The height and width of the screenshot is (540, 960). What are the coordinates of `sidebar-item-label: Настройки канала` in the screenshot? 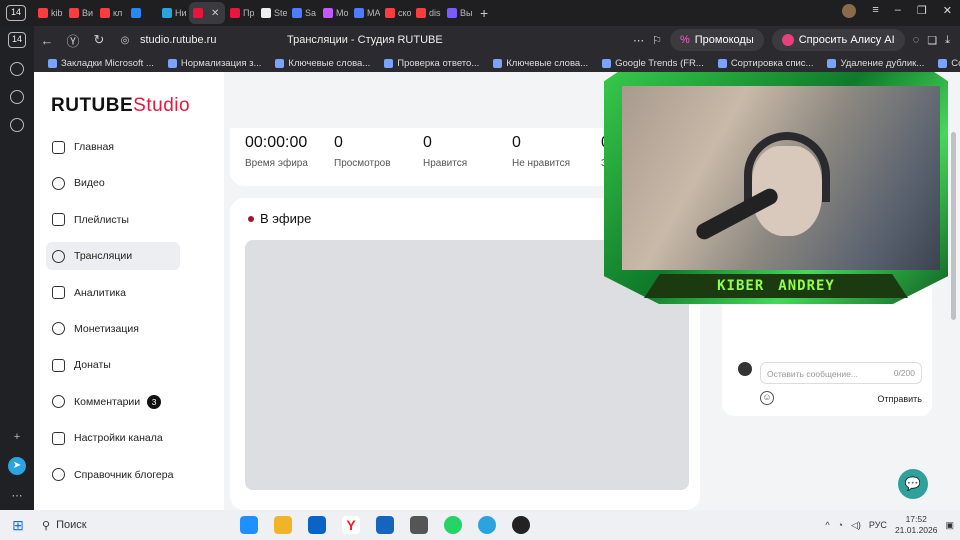 It's located at (118, 438).